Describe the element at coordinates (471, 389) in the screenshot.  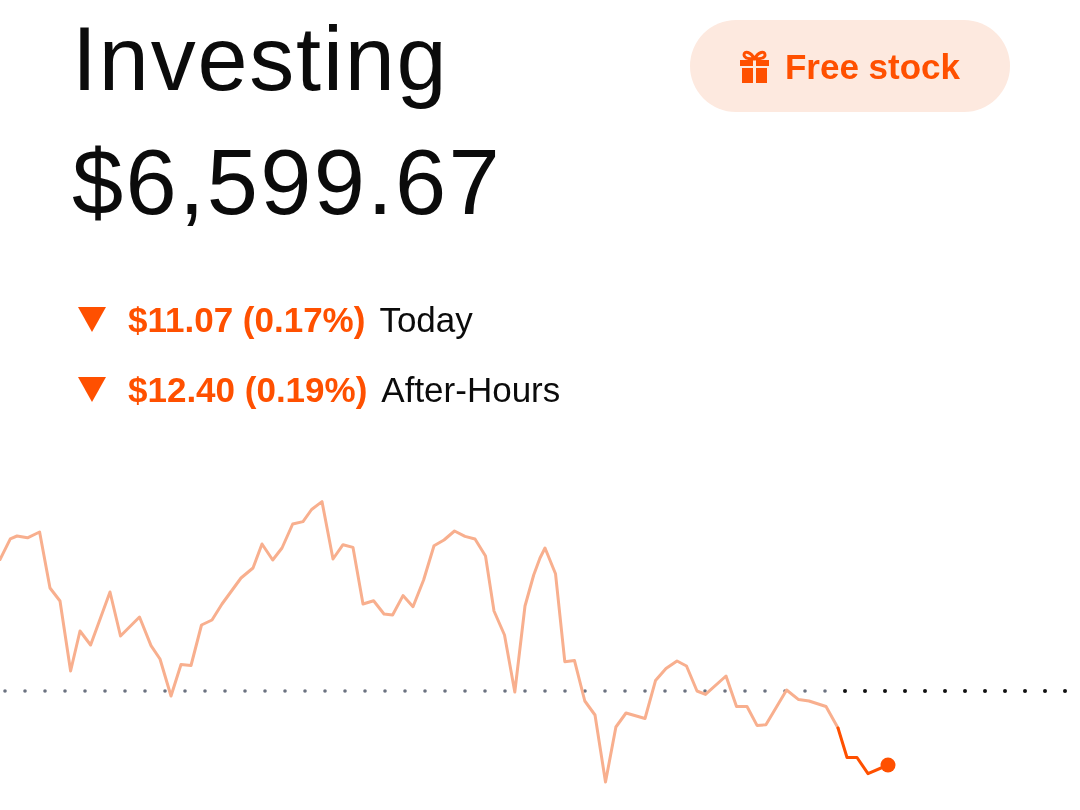
I see `period-label: After-Hours` at that location.